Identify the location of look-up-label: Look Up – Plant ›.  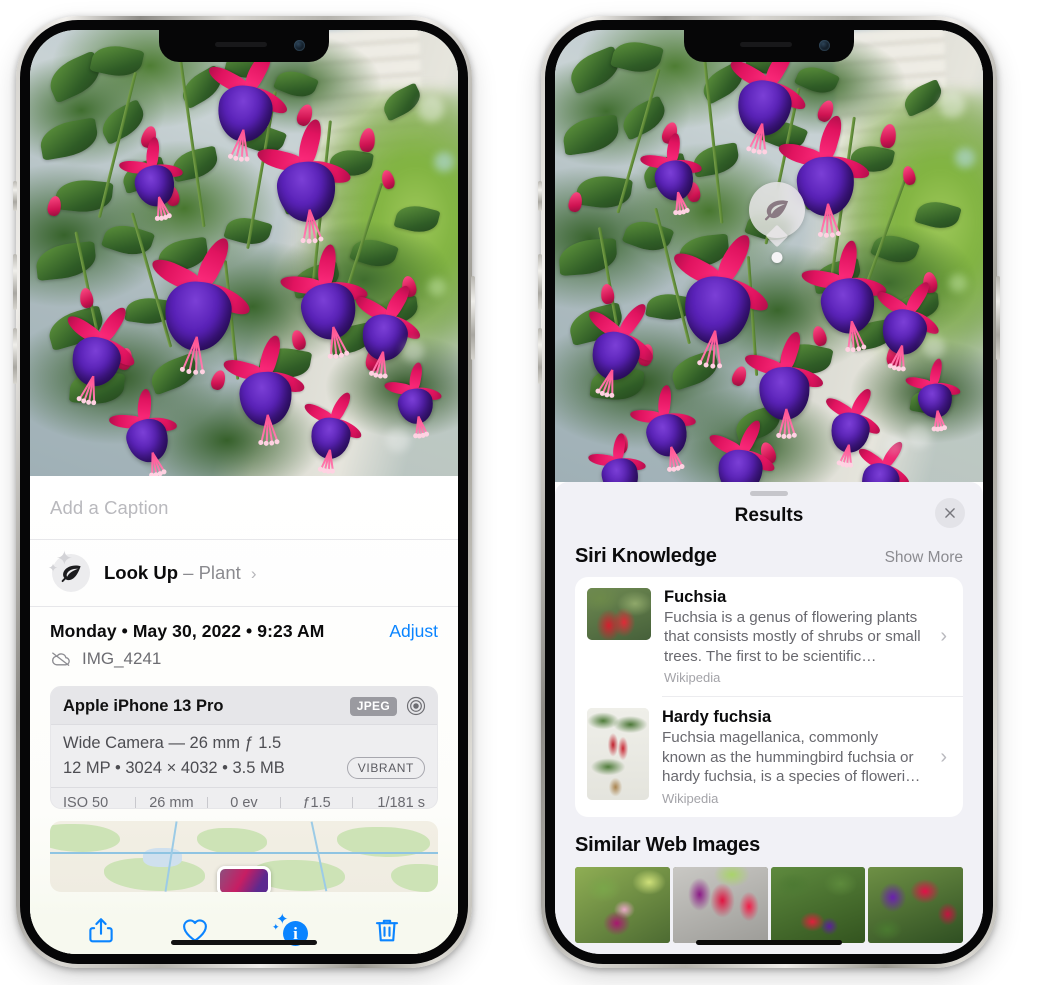
(180, 573).